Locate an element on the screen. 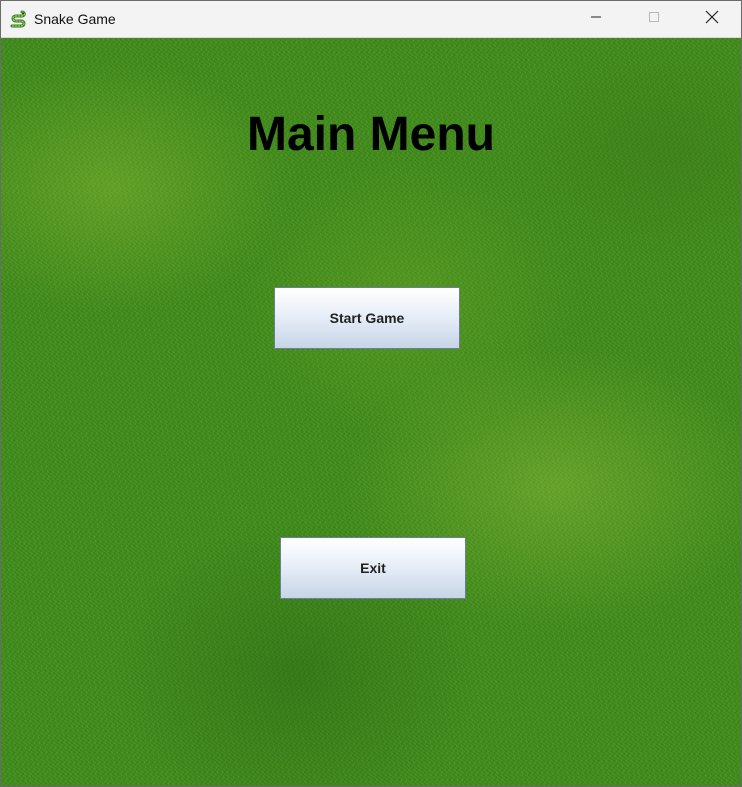  exit-button: Exit is located at coordinates (373, 568).